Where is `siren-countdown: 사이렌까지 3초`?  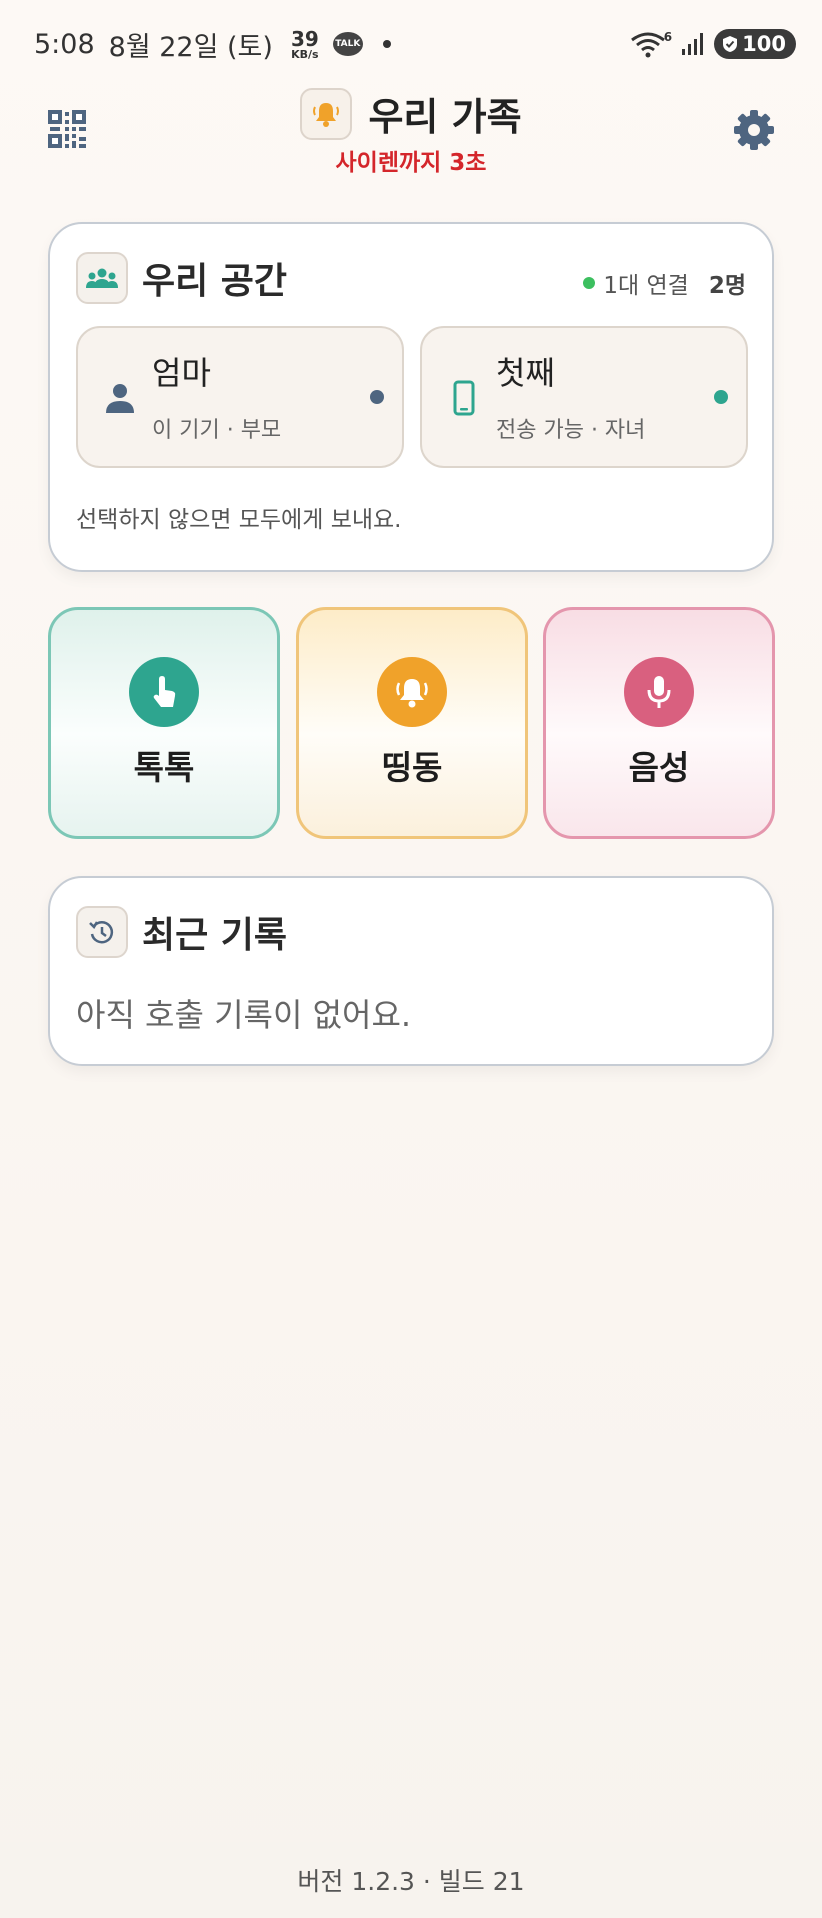 siren-countdown: 사이렌까지 3초 is located at coordinates (411, 163).